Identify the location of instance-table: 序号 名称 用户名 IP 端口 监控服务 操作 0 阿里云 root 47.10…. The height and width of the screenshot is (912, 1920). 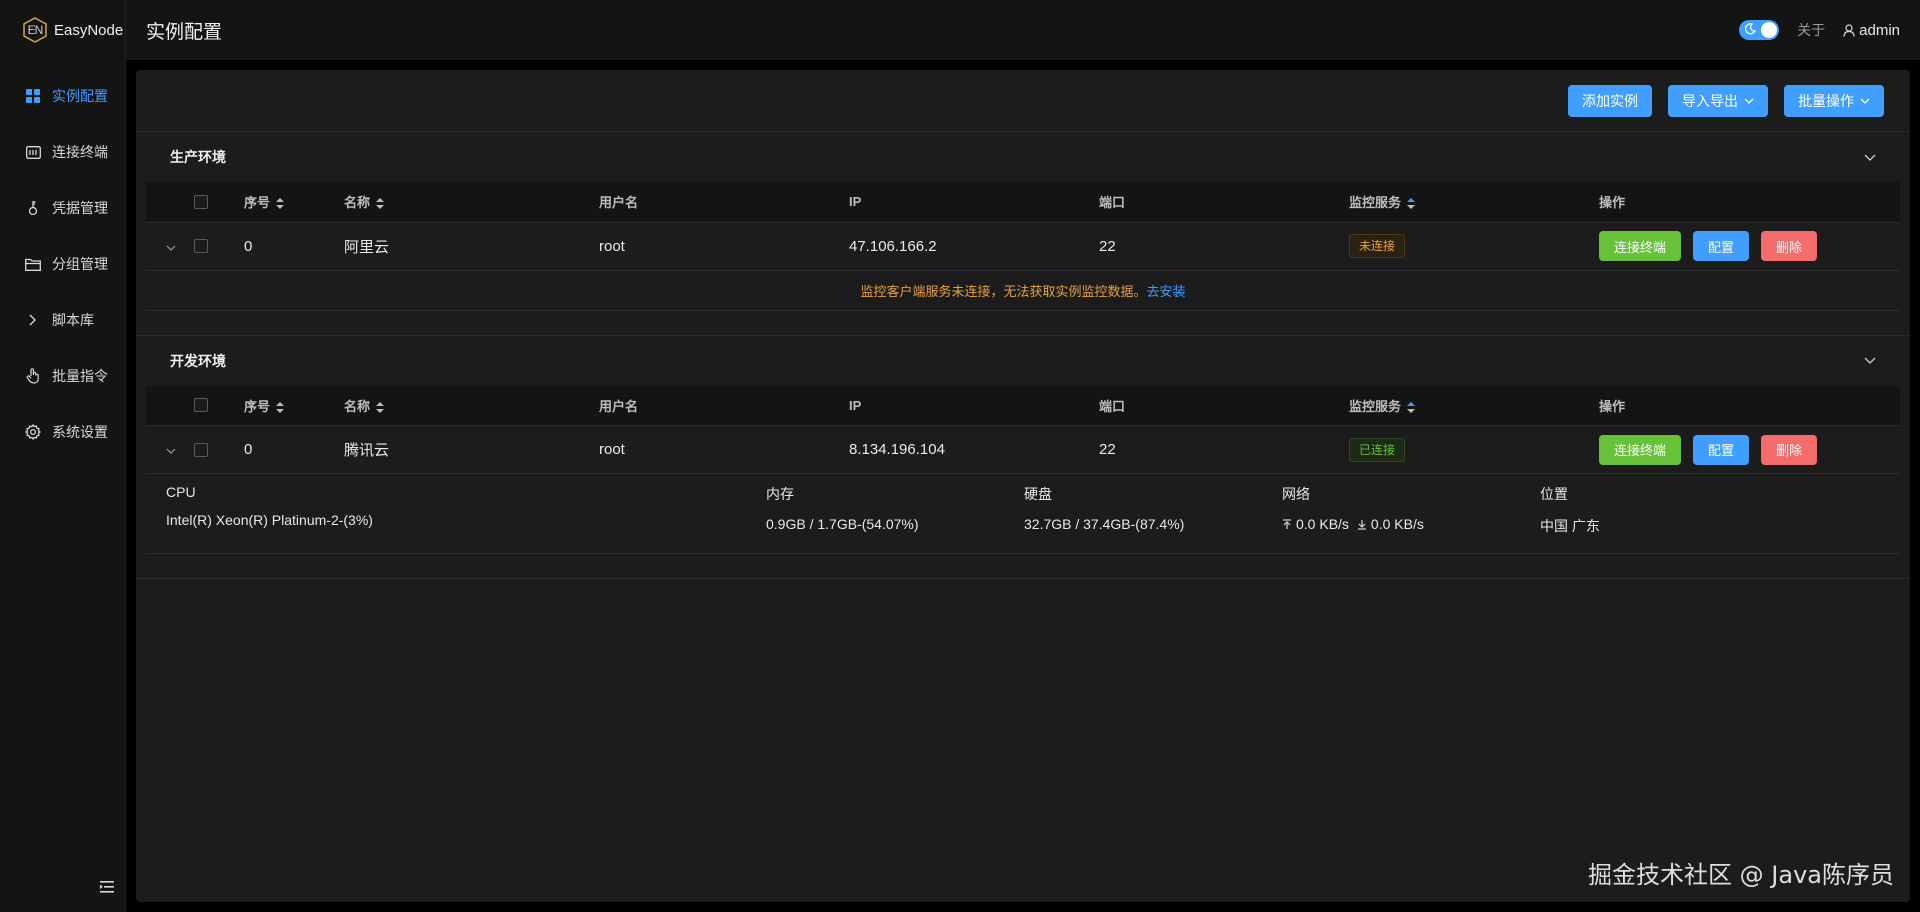
(1023, 226).